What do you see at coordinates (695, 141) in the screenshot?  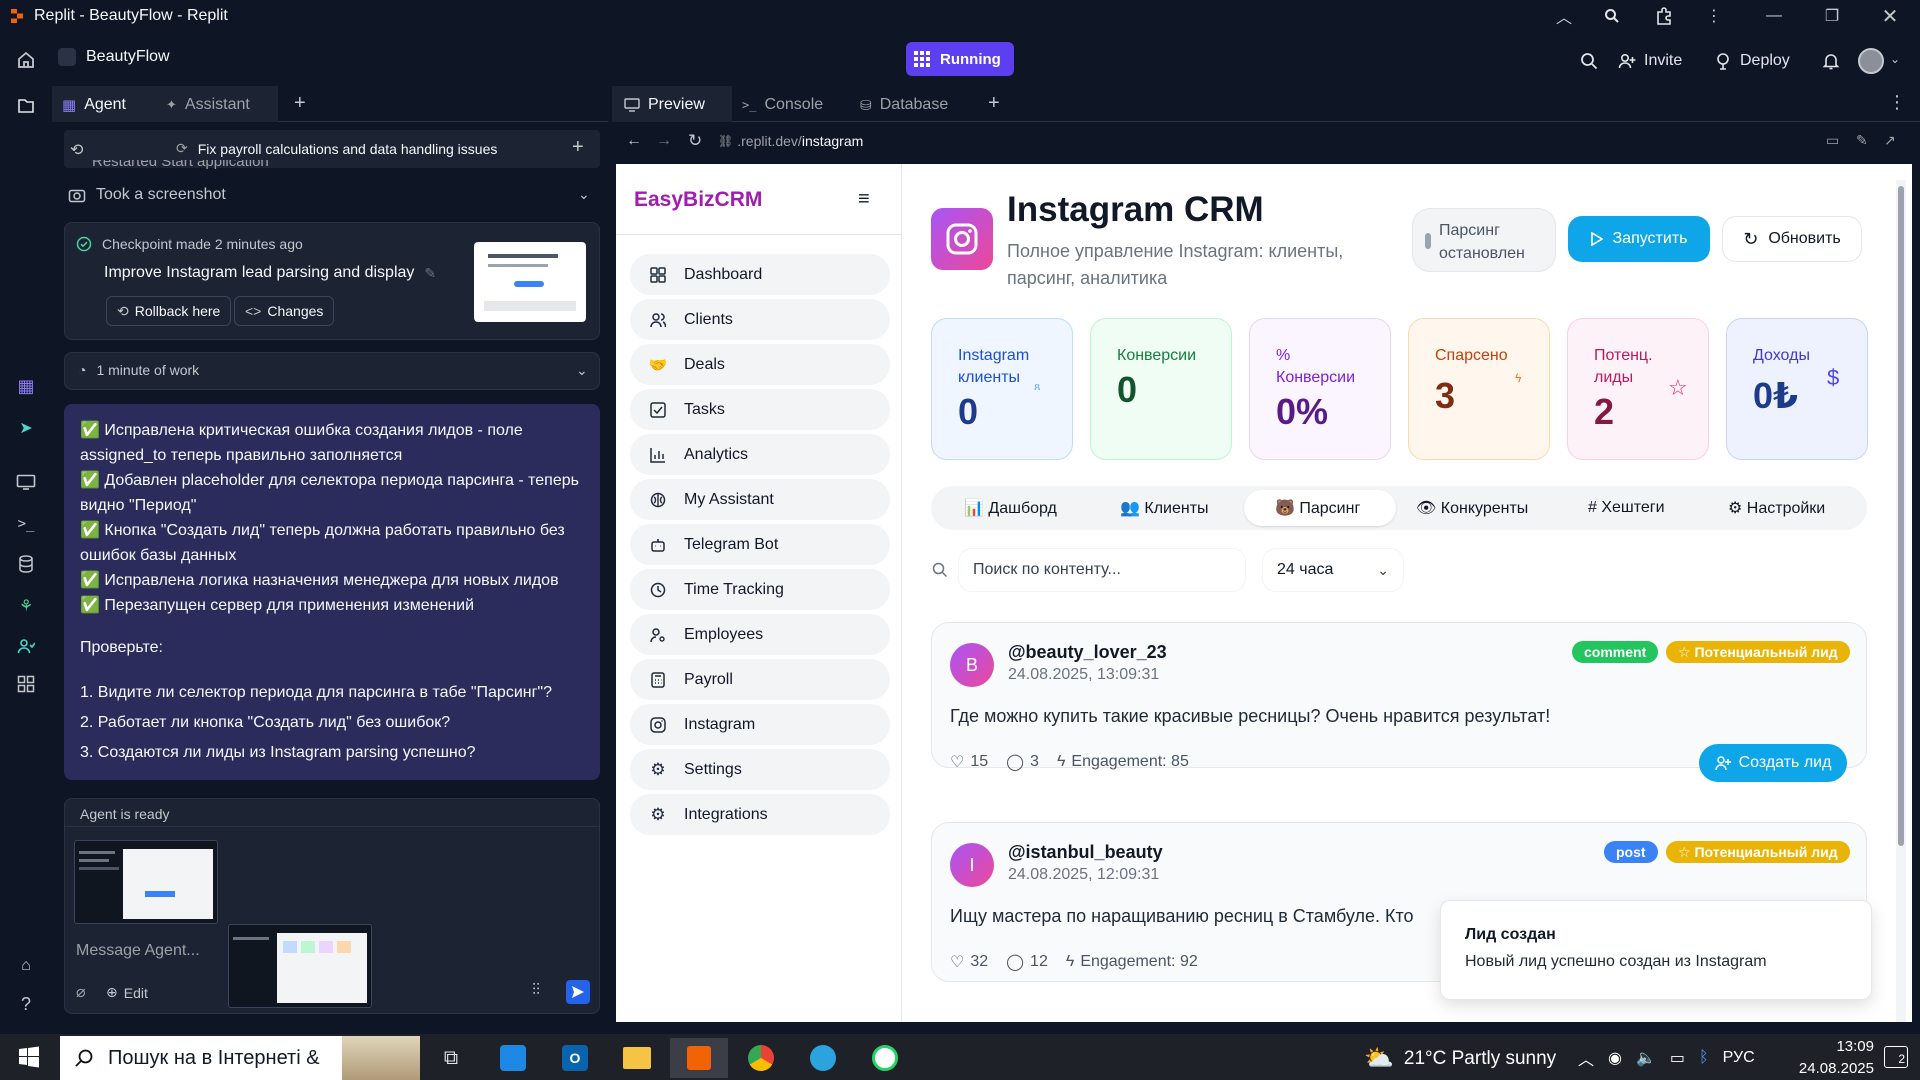 I see `reload-icon: ↻` at bounding box center [695, 141].